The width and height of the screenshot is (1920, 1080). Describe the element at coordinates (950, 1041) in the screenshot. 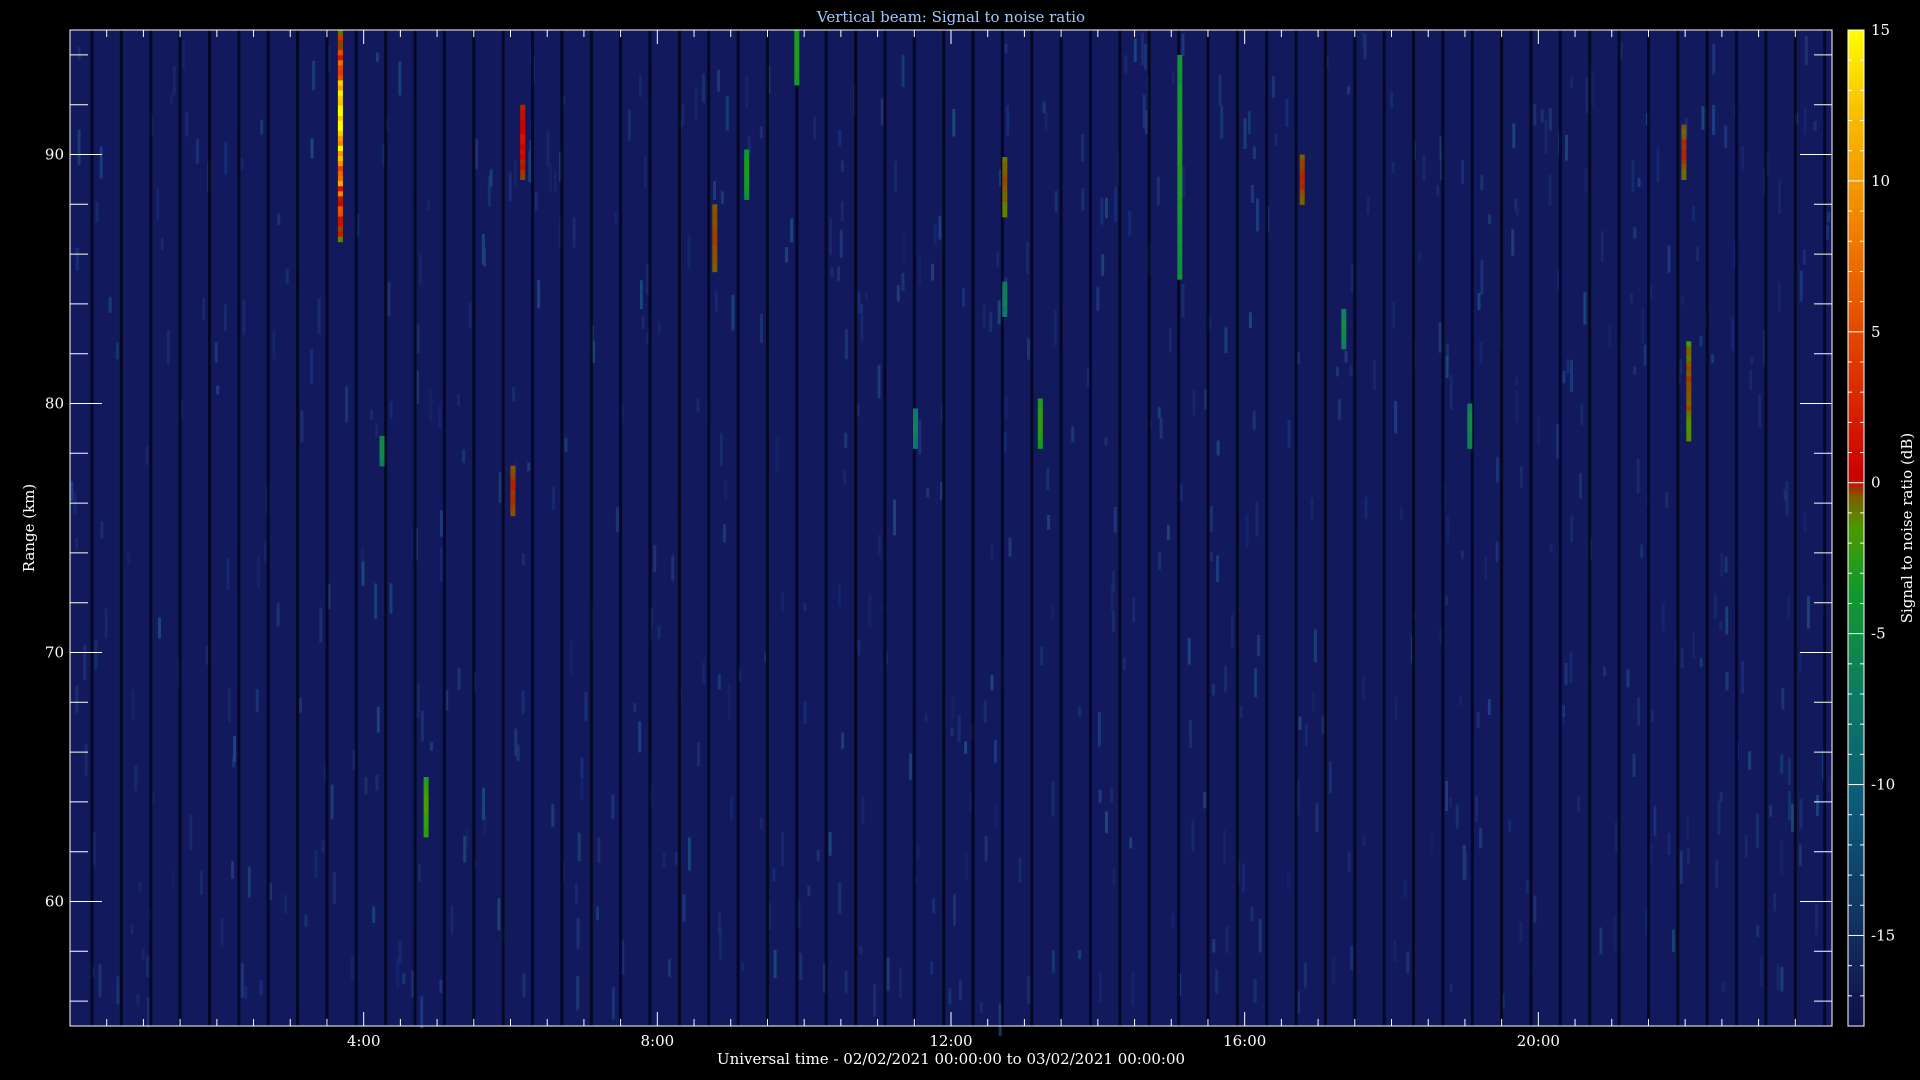

I see `x-tick-label: 12:00` at that location.